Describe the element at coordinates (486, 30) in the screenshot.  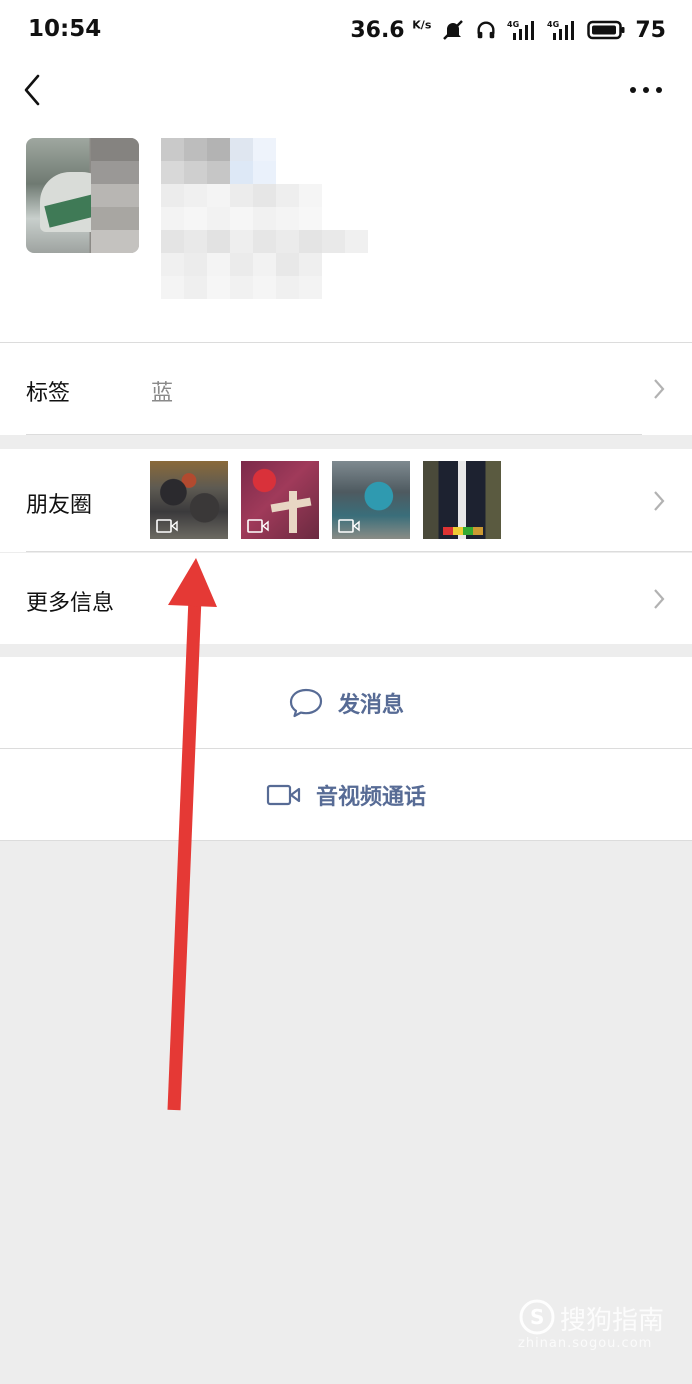
I see `headphones-icon` at that location.